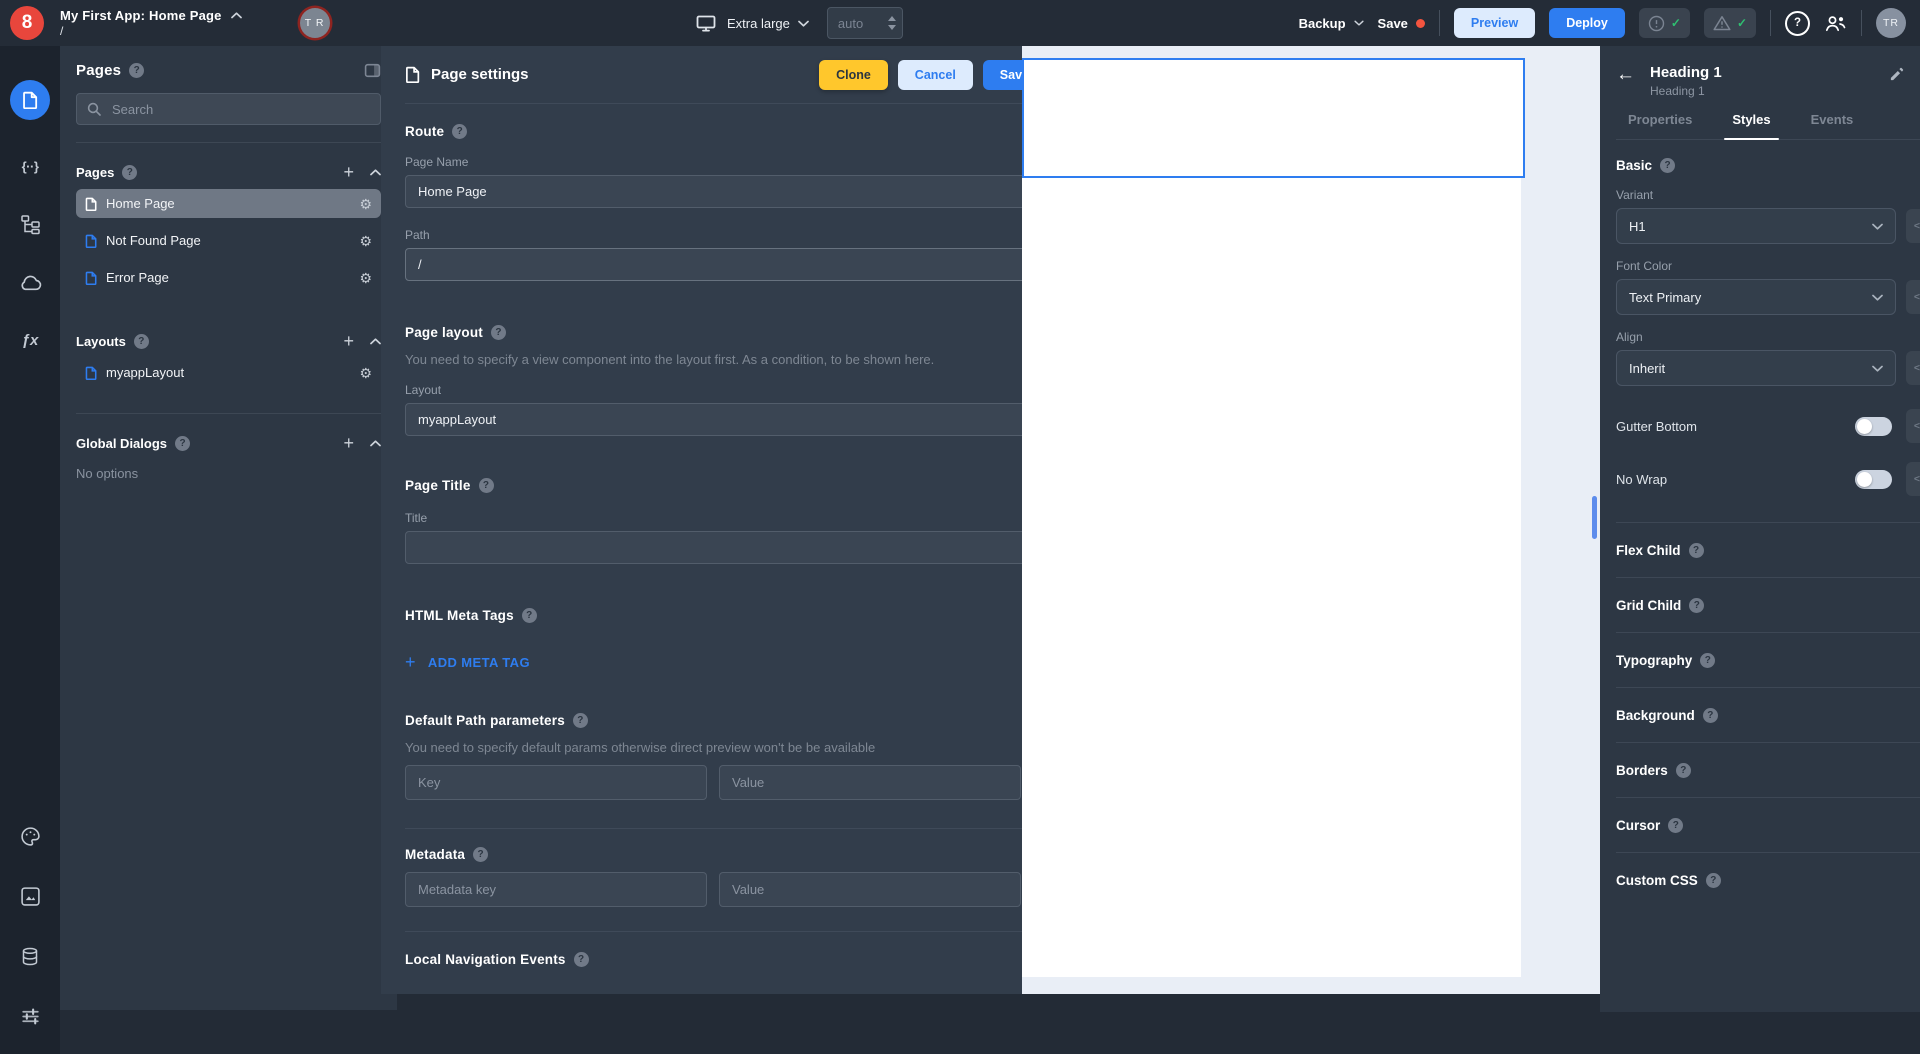 The height and width of the screenshot is (1054, 1920). I want to click on warnings-status-chip: ✓, so click(1729, 23).